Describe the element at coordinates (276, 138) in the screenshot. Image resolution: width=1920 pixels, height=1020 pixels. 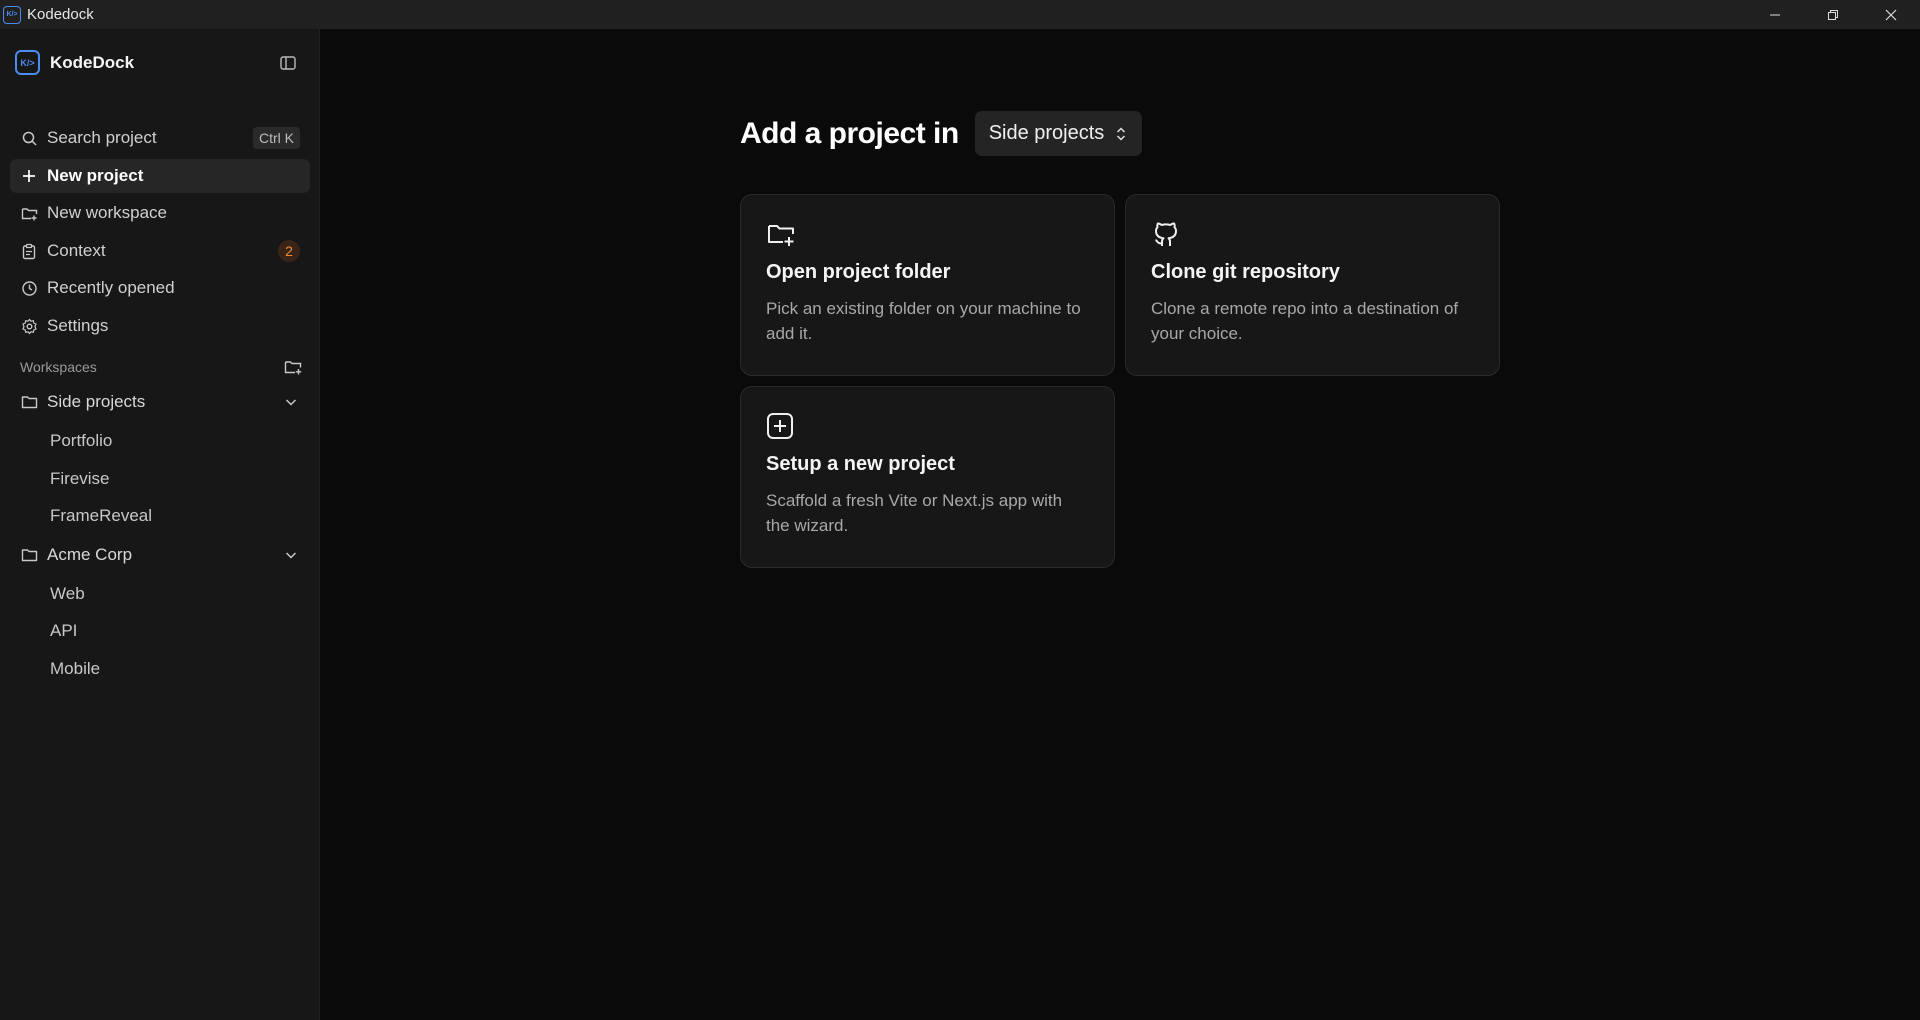
I see `shortcut-hint: Ctrl K` at that location.